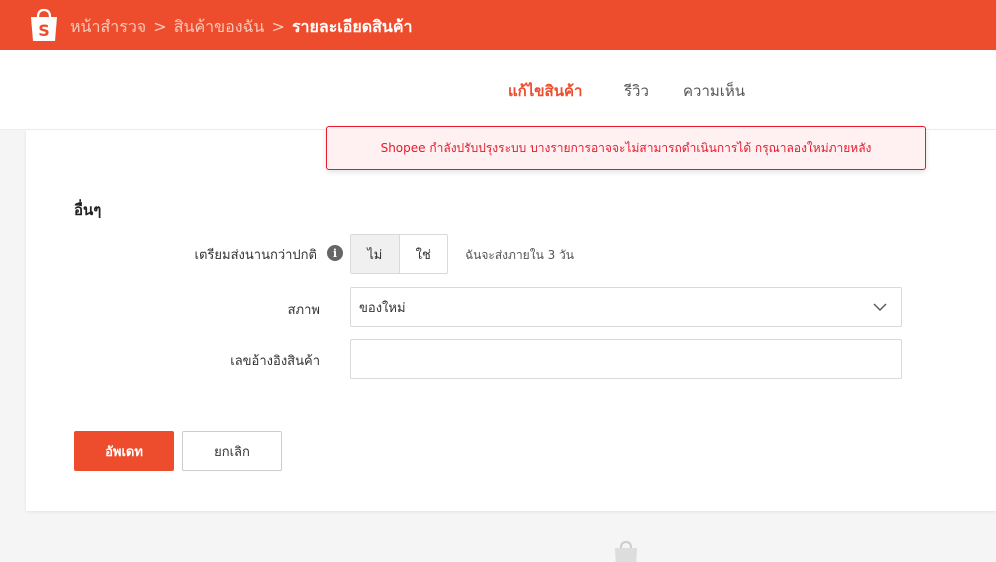 The height and width of the screenshot is (562, 996). I want to click on preorder-hint: ฉันจะส่งภายใน 3 วัน, so click(519, 255).